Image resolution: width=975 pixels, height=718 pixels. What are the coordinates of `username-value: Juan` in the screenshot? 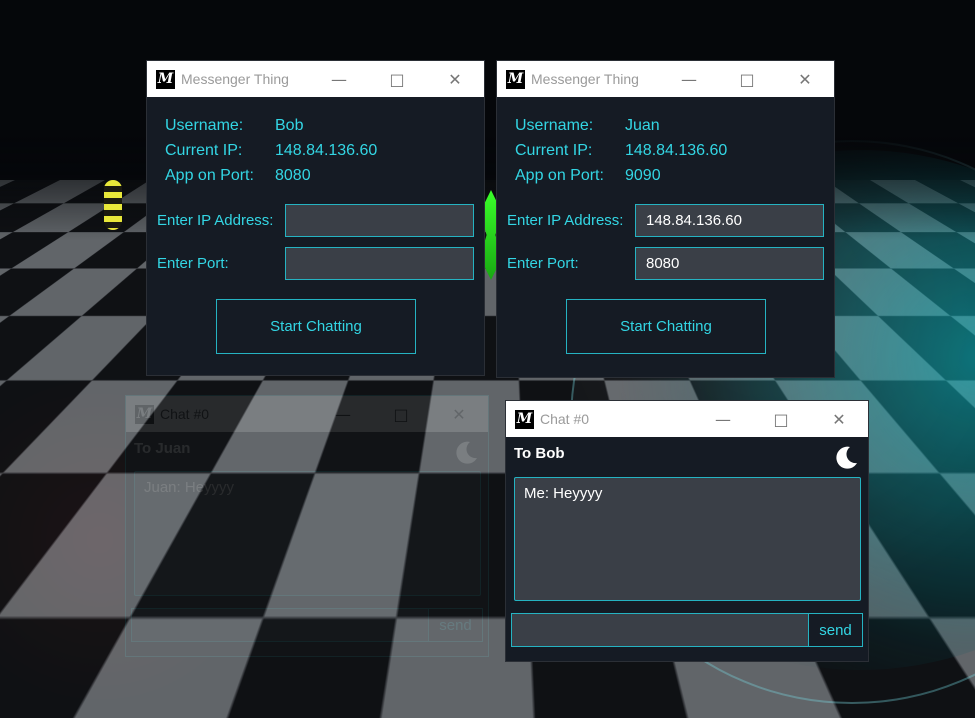 It's located at (642, 125).